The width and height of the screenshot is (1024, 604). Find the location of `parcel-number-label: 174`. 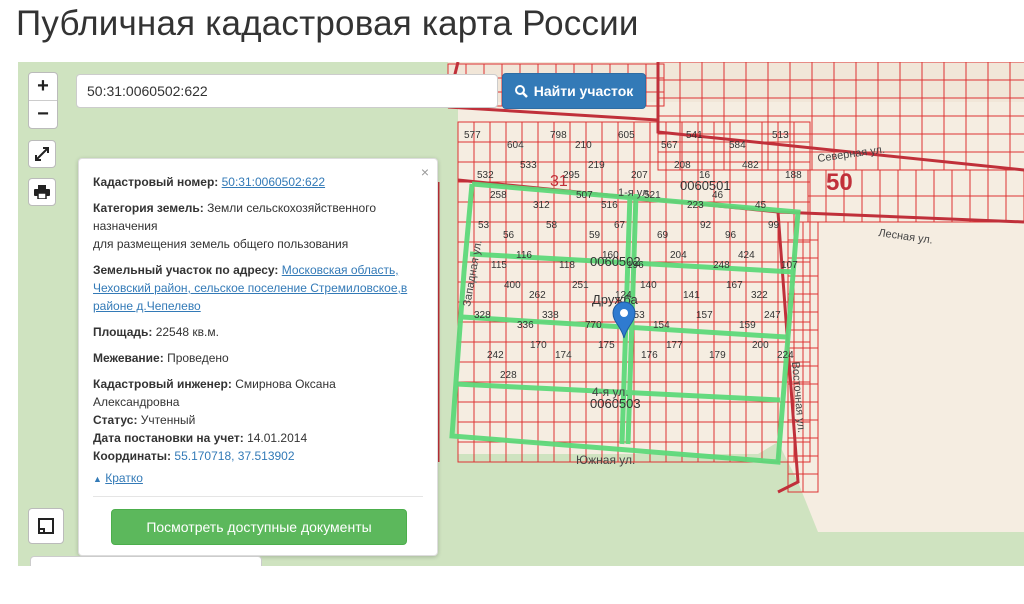

parcel-number-label: 174 is located at coordinates (563, 355).